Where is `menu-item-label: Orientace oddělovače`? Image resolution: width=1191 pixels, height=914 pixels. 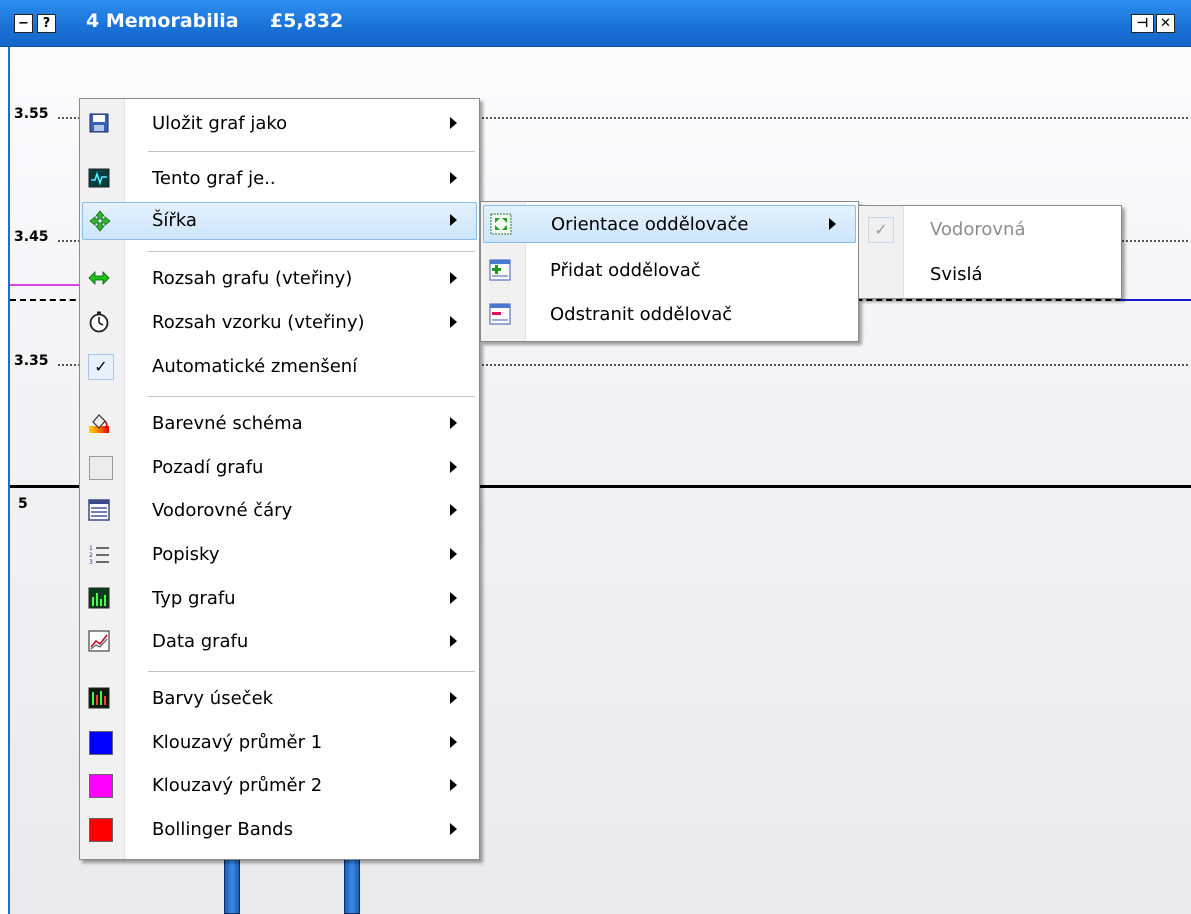 menu-item-label: Orientace oddělovače is located at coordinates (650, 224).